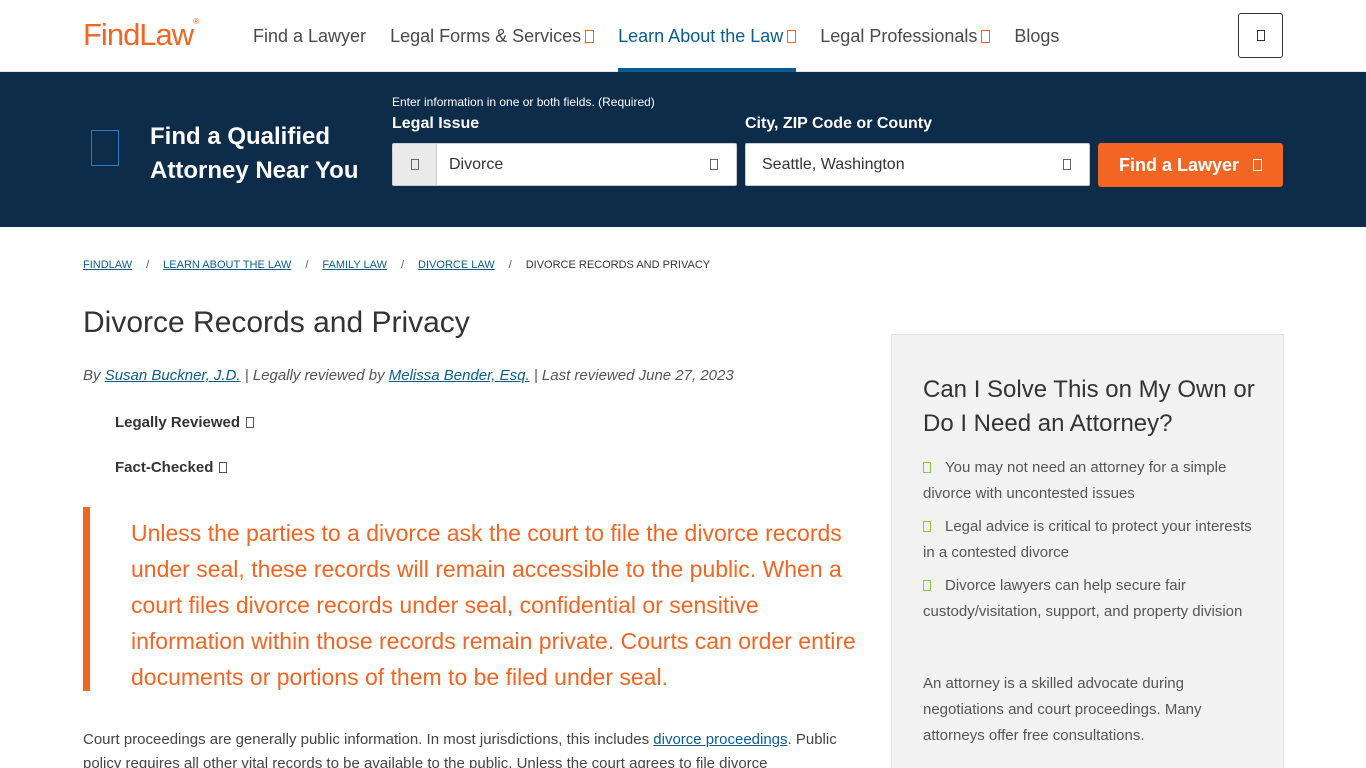 The height and width of the screenshot is (768, 1366). I want to click on findlaw-logo: FindLaw®, so click(141, 35).